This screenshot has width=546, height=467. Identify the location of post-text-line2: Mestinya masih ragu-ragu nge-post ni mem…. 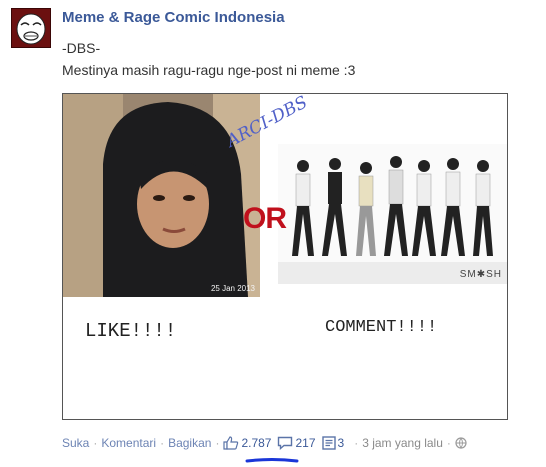
(209, 70).